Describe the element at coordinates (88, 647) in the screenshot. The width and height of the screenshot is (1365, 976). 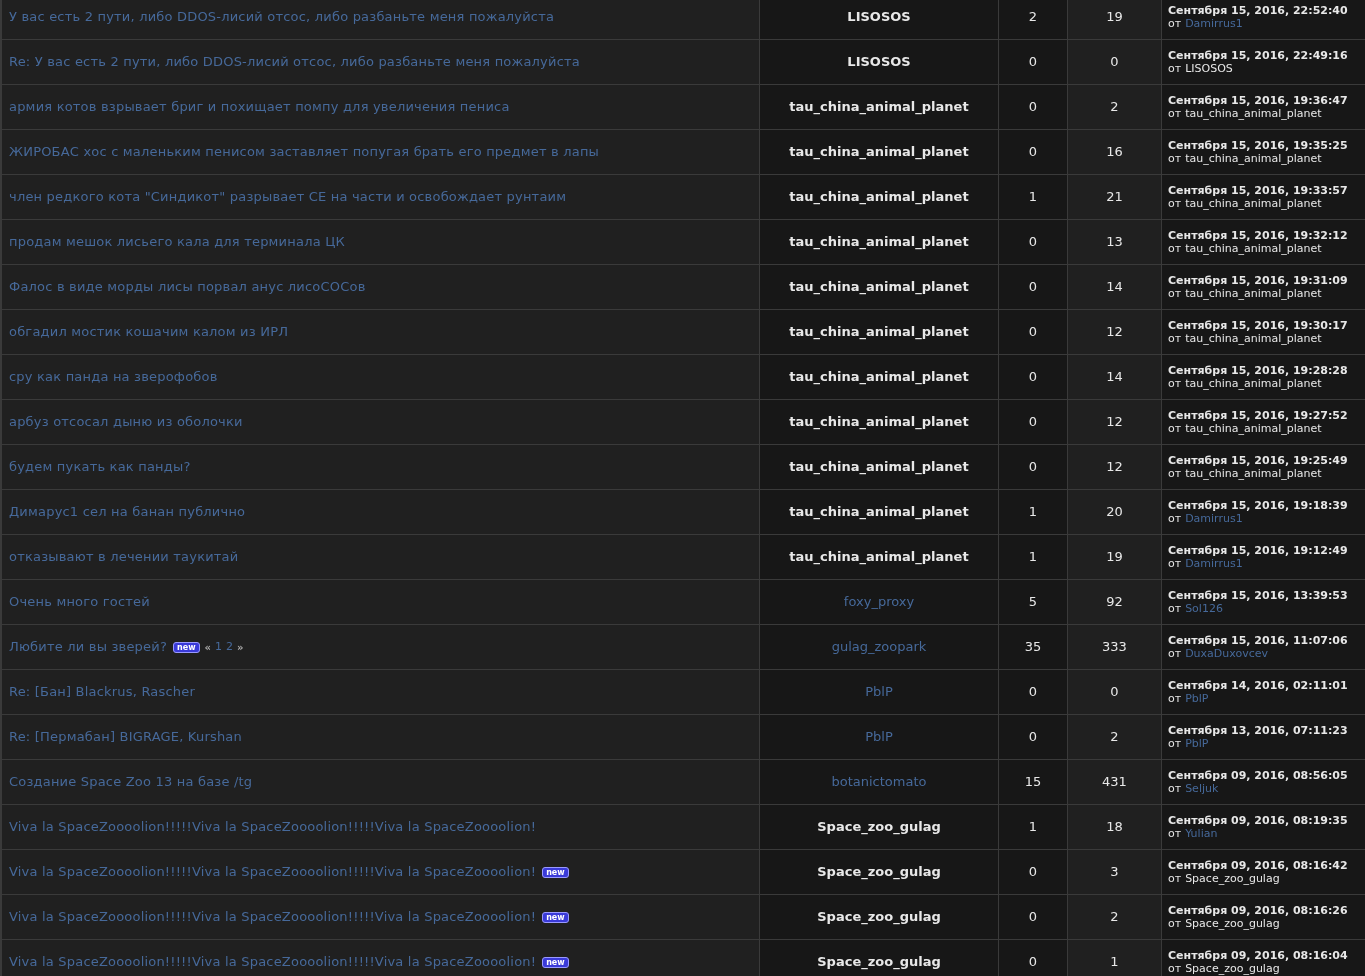
I see `topic-link: Любите ли вы зверей?` at that location.